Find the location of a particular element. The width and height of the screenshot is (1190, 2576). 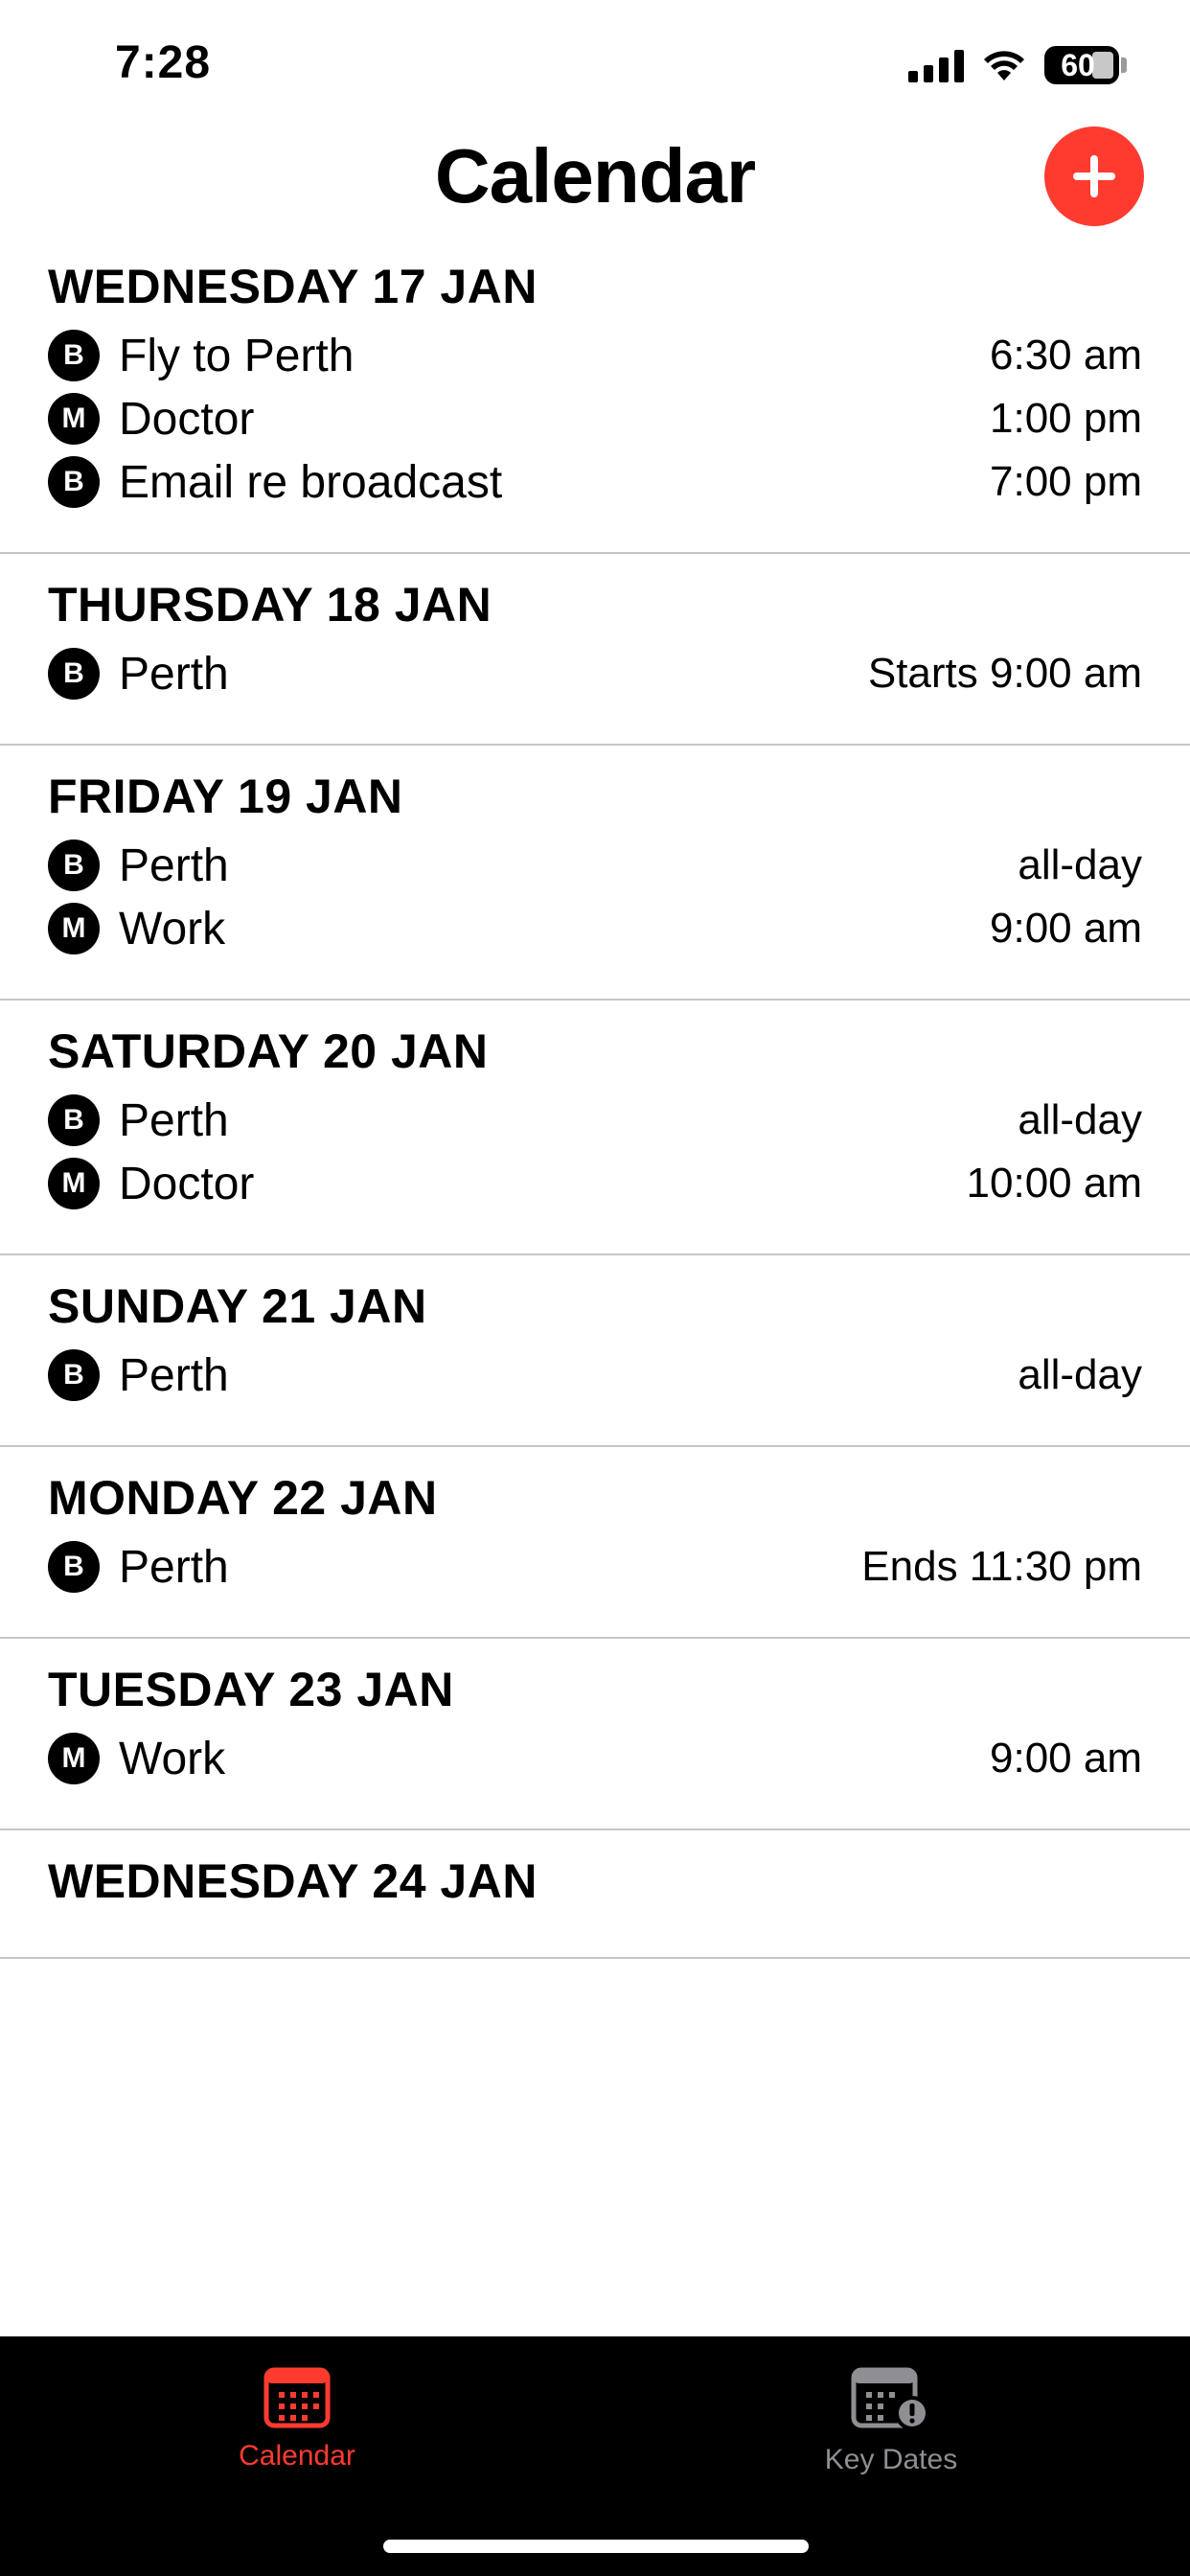

day-section: WEDNESDAY 24 JAN is located at coordinates (595, 1894).